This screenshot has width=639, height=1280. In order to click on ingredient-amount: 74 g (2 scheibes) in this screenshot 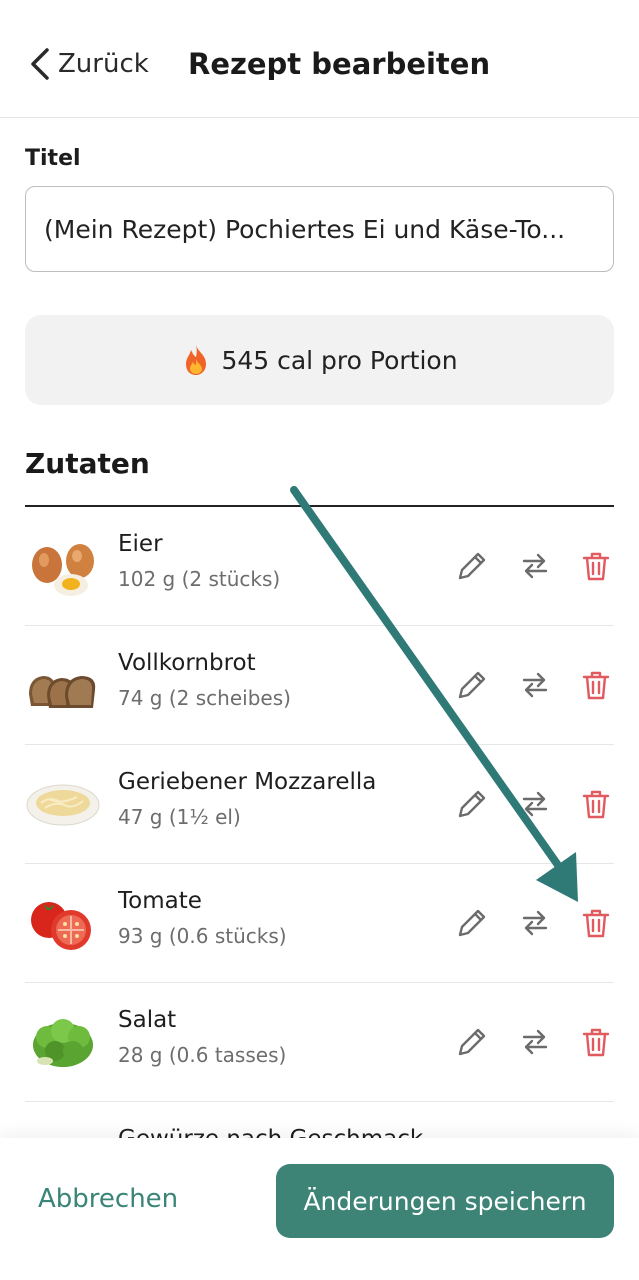, I will do `click(204, 698)`.